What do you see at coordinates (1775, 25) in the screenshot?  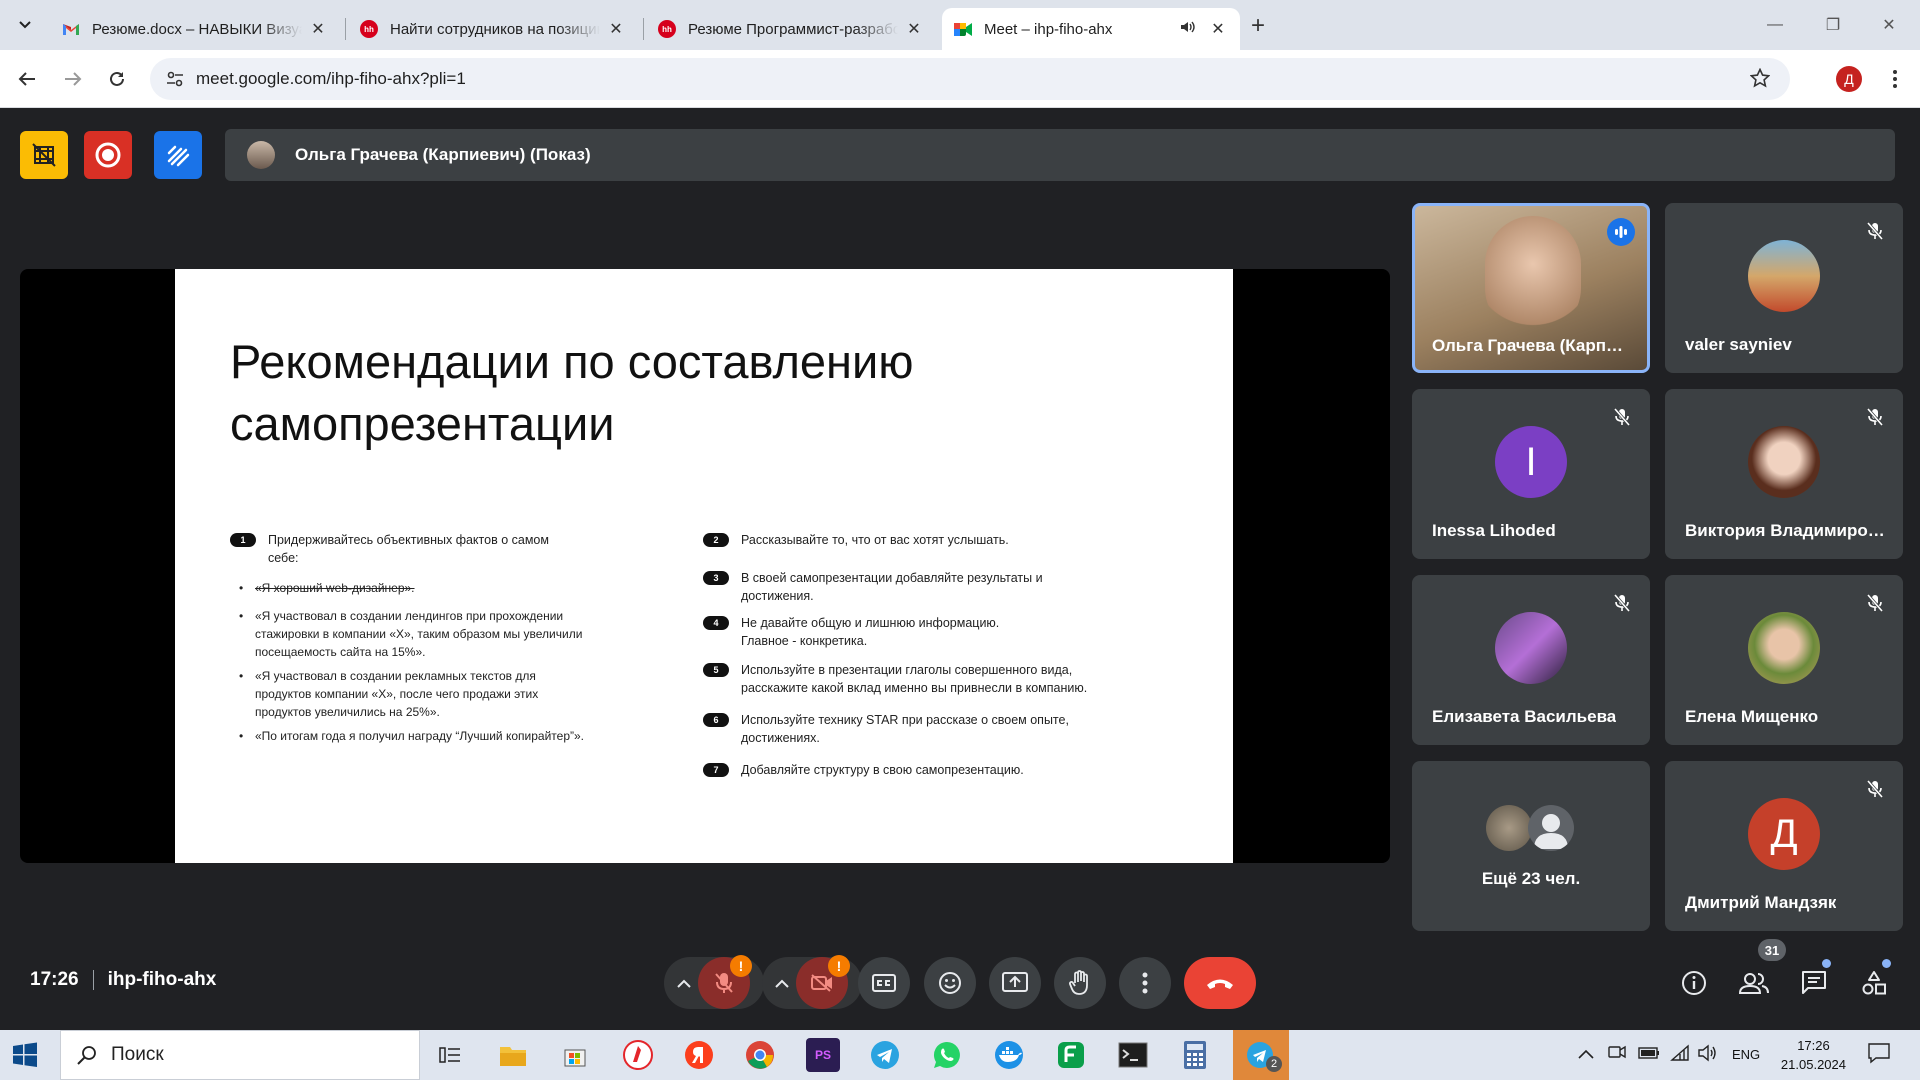 I see `minimize-button: —` at bounding box center [1775, 25].